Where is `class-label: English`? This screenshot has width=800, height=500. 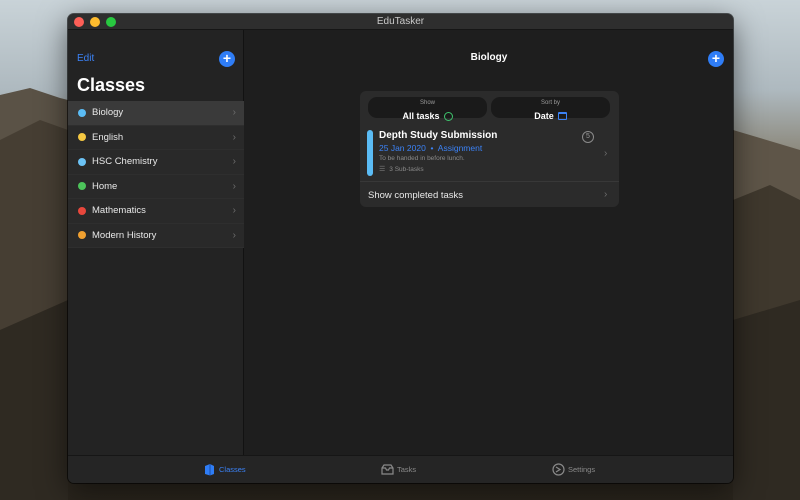
class-label: English is located at coordinates (108, 137).